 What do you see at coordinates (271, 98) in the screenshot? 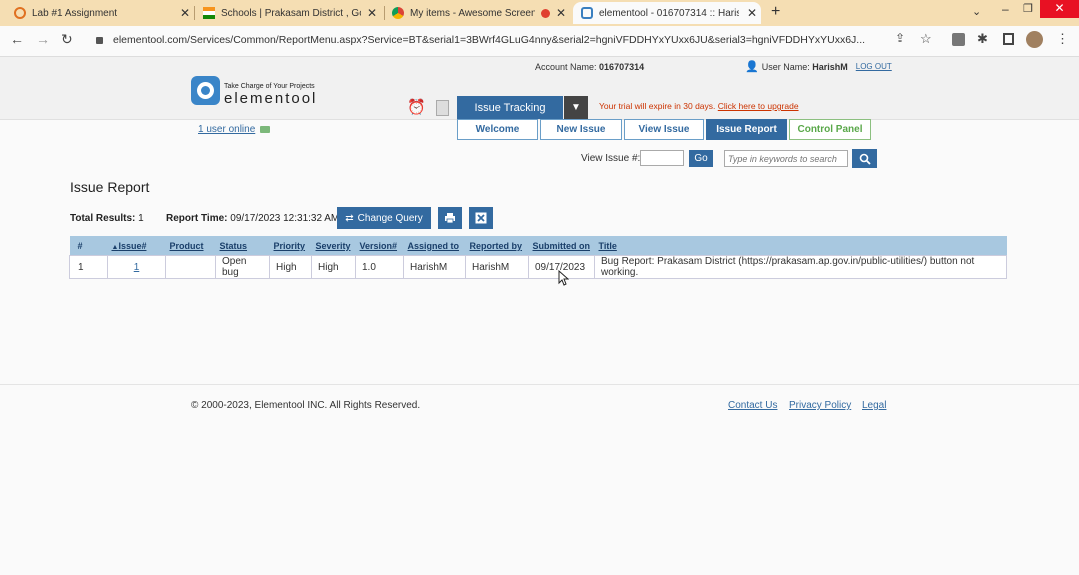
I see `logo-name: elementool` at bounding box center [271, 98].